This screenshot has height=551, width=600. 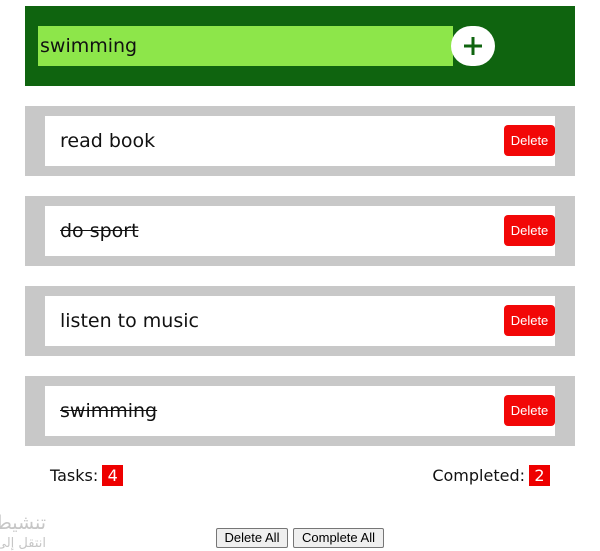 I want to click on task-card: swimming Delete, so click(x=300, y=411).